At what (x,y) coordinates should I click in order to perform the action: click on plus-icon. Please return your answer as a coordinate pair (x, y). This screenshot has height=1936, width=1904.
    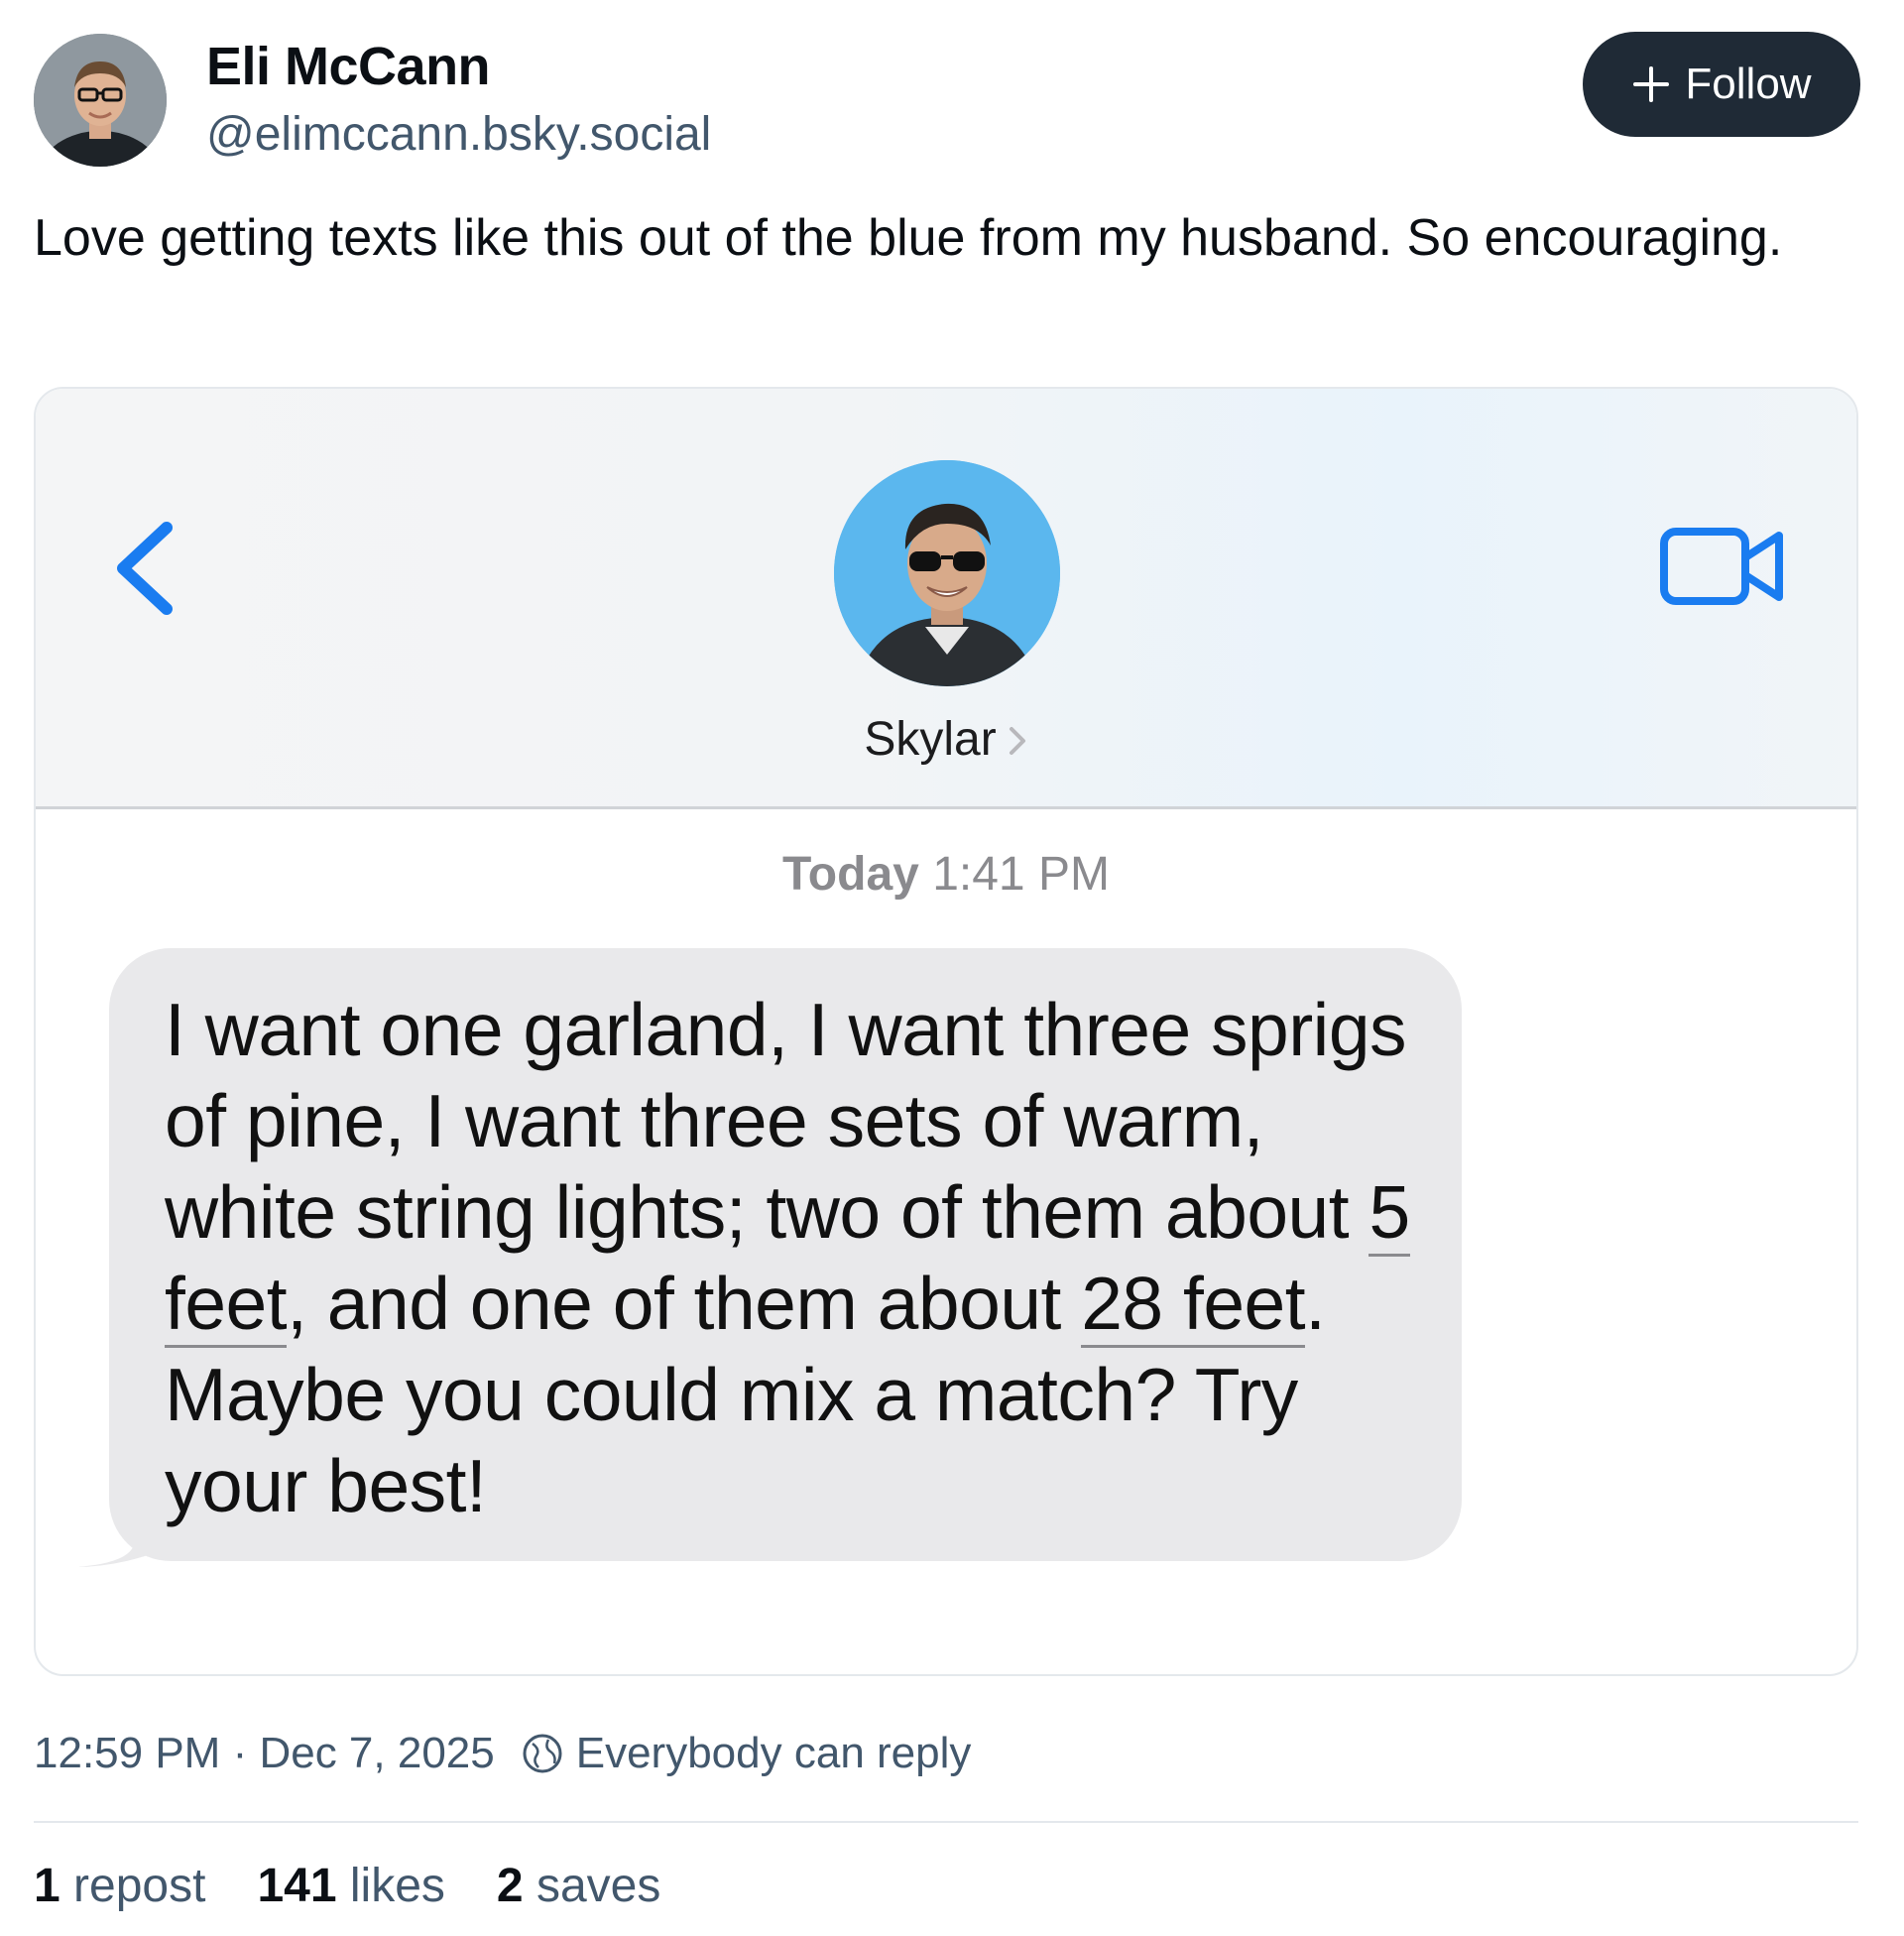
    Looking at the image, I should click on (1651, 84).